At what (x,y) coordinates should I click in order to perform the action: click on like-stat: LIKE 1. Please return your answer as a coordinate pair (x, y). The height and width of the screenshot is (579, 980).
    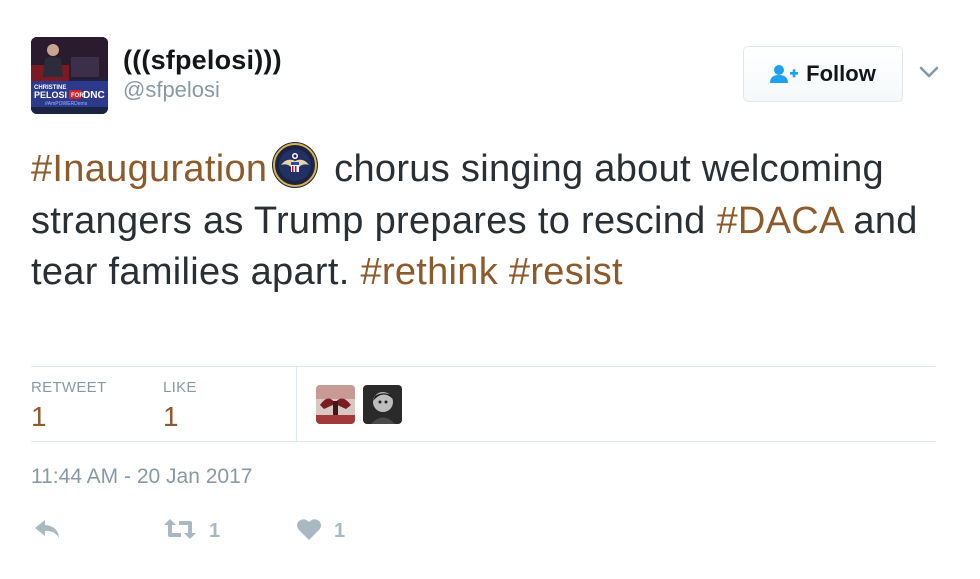
    Looking at the image, I should click on (180, 407).